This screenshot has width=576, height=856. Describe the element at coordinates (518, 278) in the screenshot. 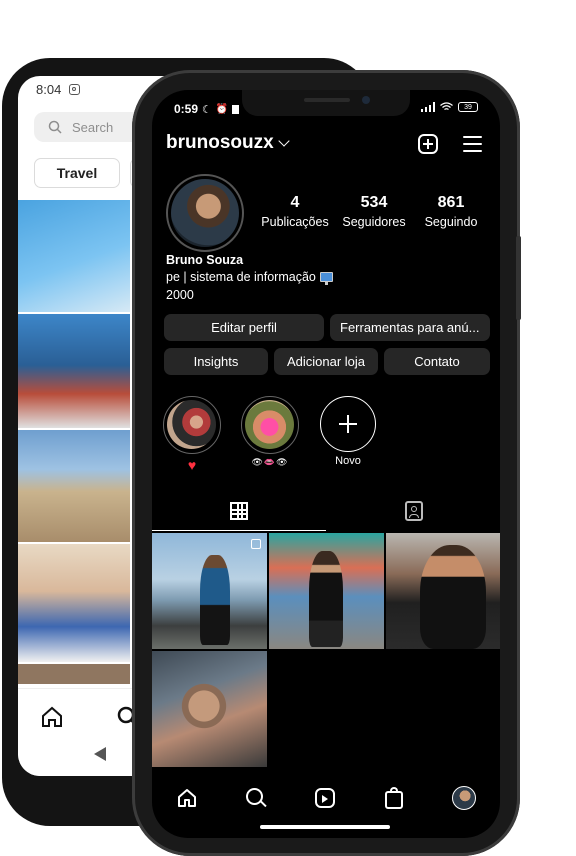

I see `phone-side-button` at that location.